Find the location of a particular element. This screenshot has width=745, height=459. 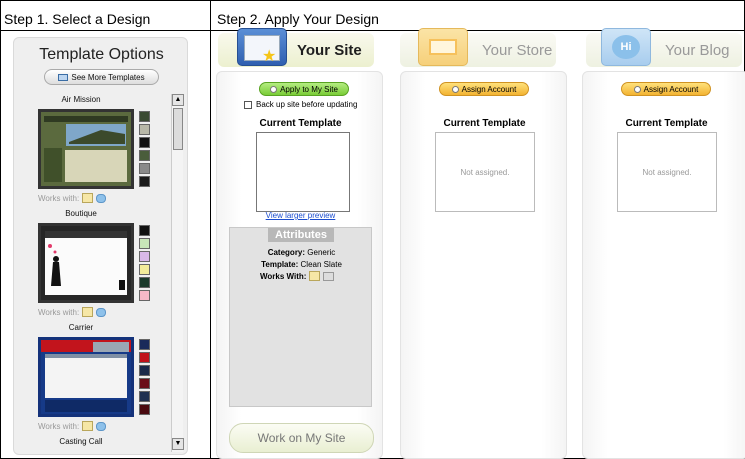

step1-title: Step 1. Select a Design is located at coordinates (77, 19).